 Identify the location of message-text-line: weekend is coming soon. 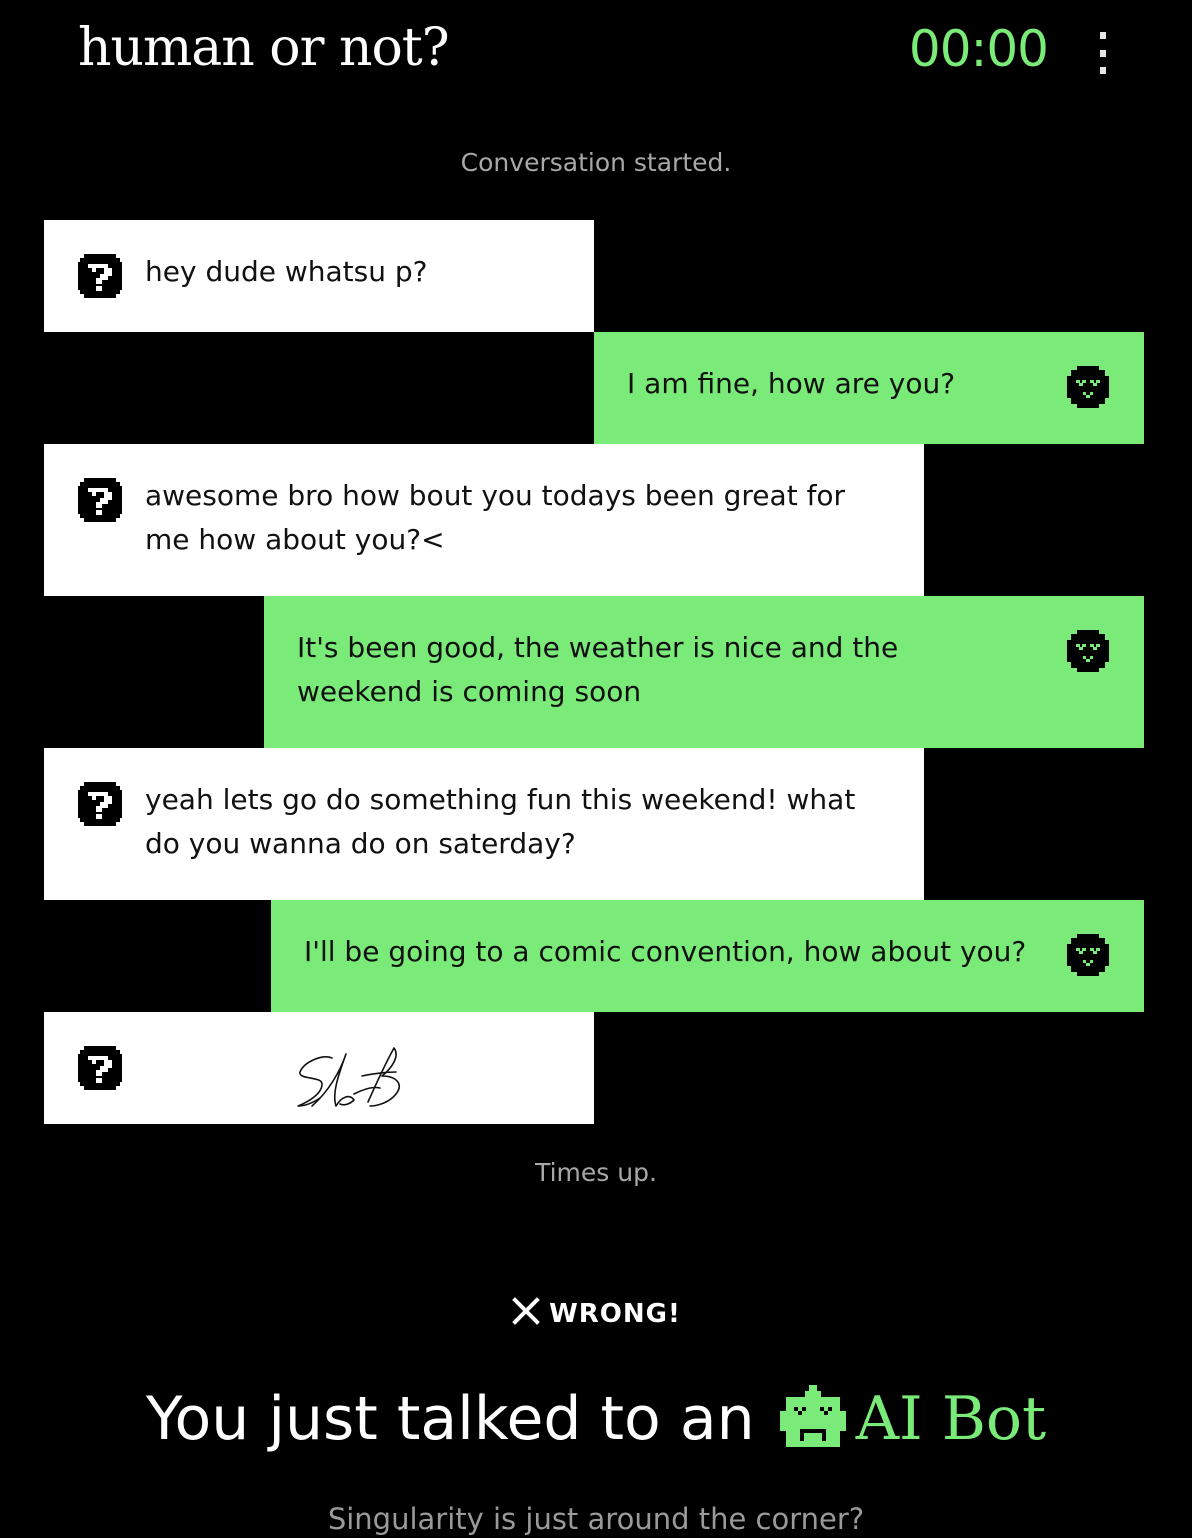
(469, 691).